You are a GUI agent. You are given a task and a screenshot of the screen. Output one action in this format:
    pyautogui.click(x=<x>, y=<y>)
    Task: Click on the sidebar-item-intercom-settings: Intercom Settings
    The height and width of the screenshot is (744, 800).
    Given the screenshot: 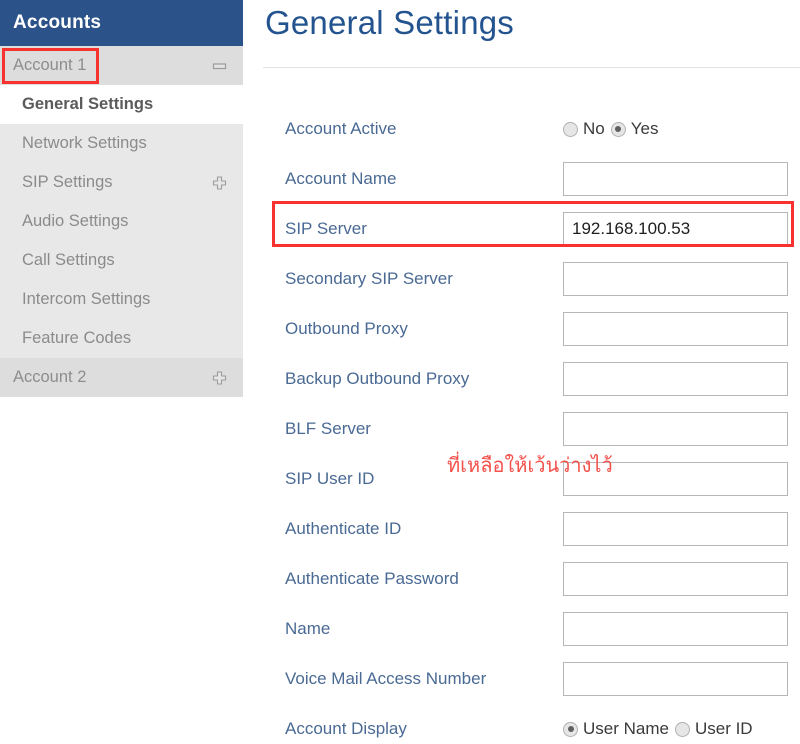 What is the action you would take?
    pyautogui.click(x=121, y=299)
    